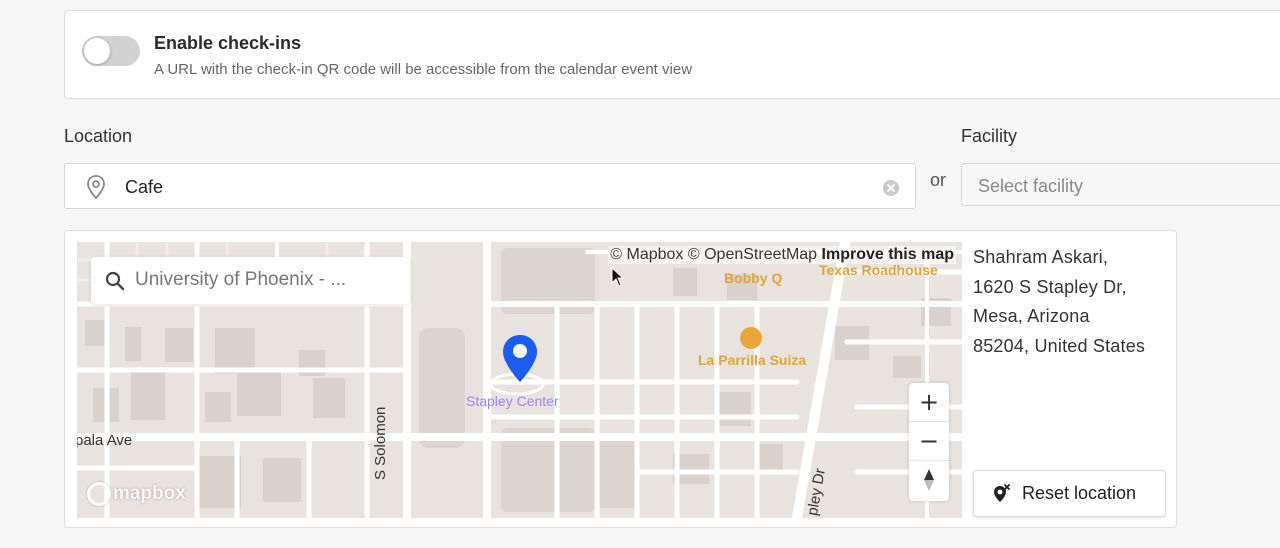 Image resolution: width=1280 pixels, height=548 pixels. I want to click on street-pala-ave: pala Ave, so click(105, 440).